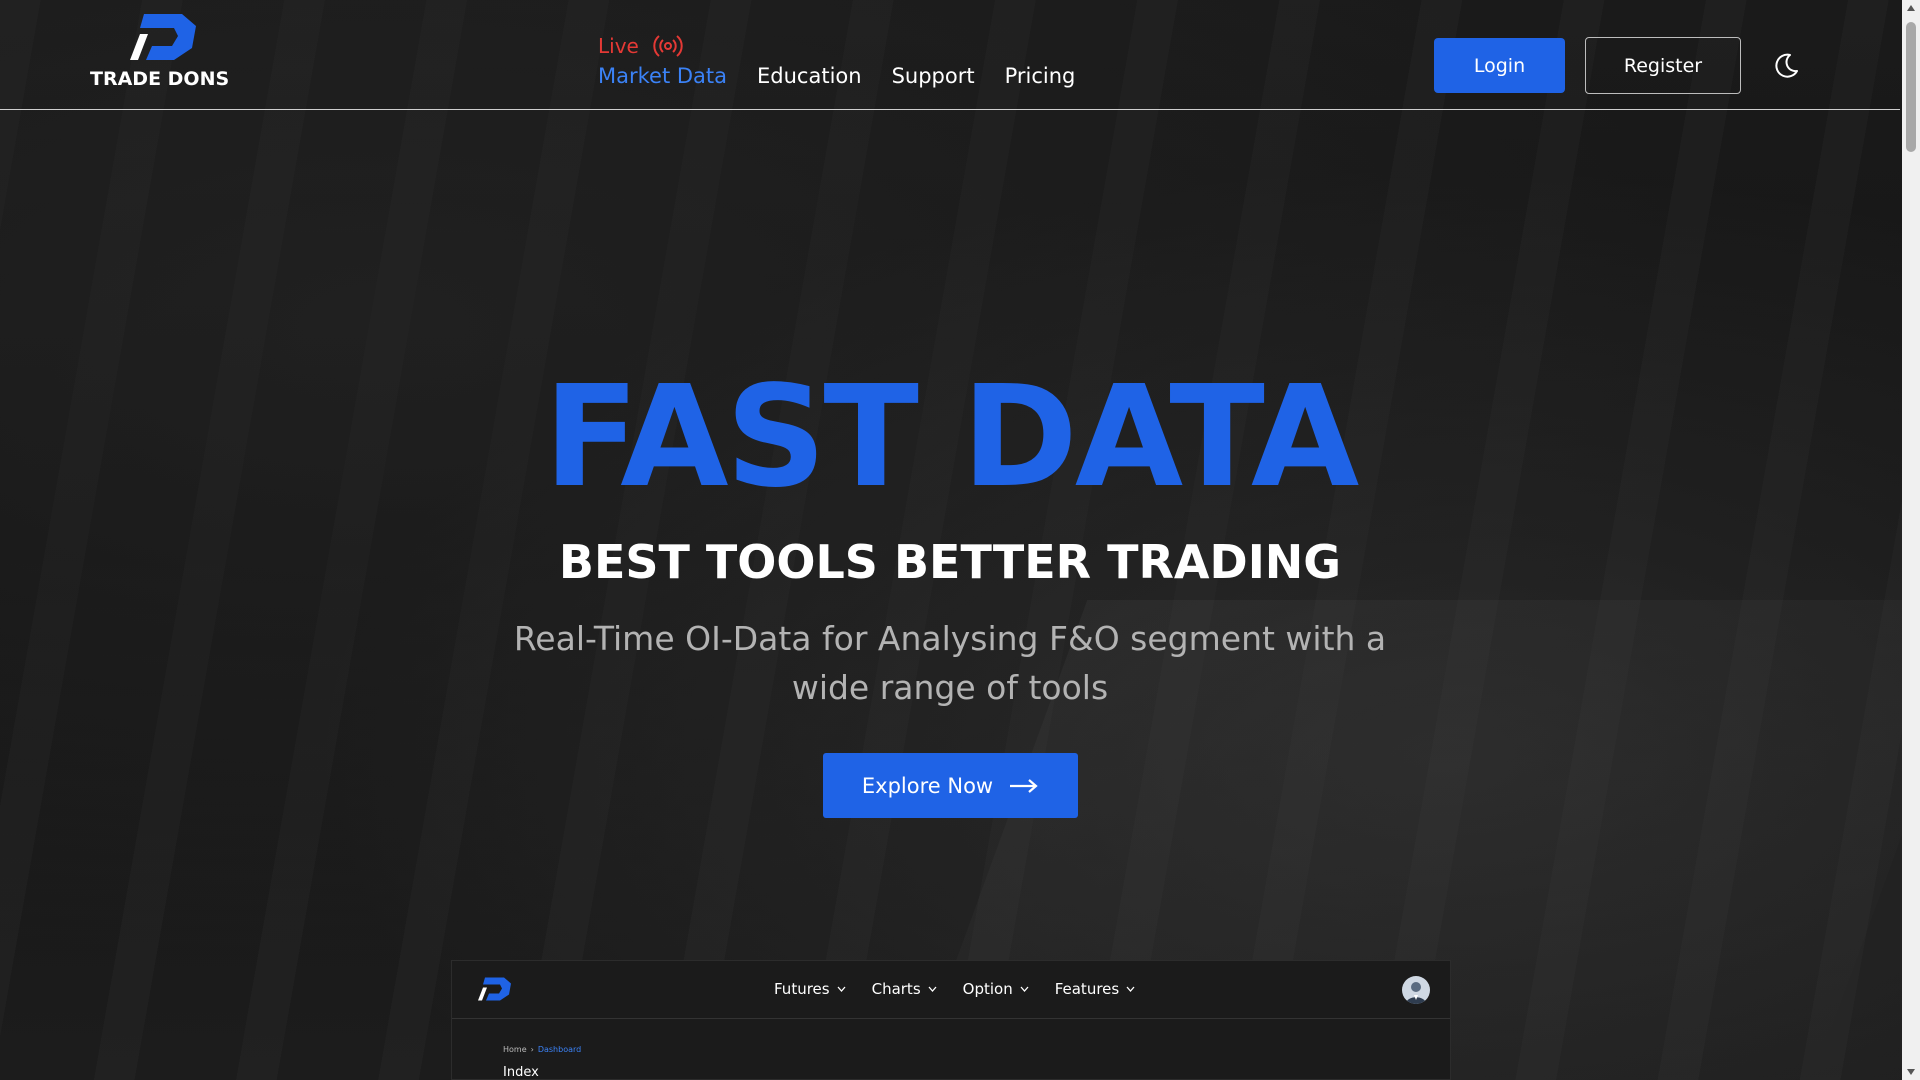  I want to click on page-scrollbar, so click(1911, 540).